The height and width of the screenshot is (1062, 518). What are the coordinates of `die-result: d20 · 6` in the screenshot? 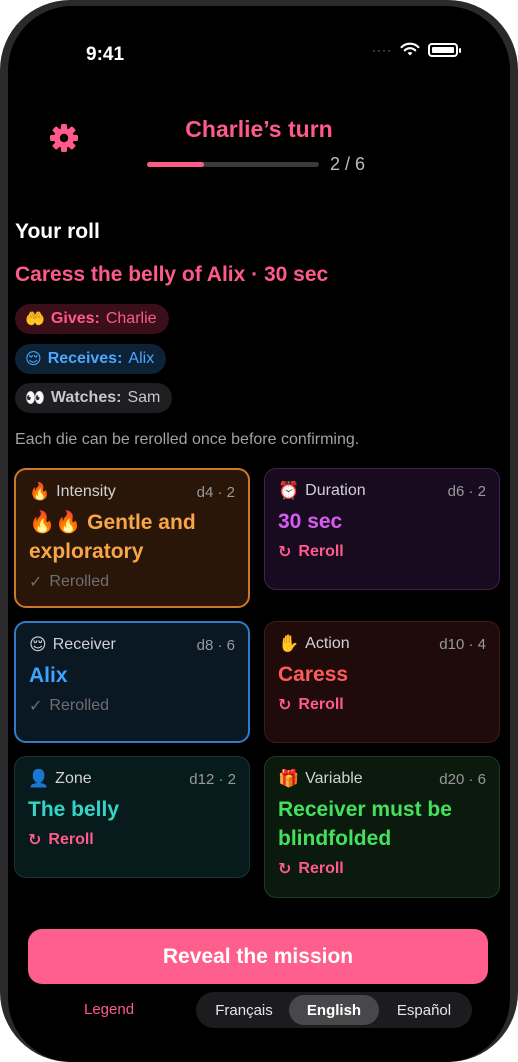 It's located at (462, 779).